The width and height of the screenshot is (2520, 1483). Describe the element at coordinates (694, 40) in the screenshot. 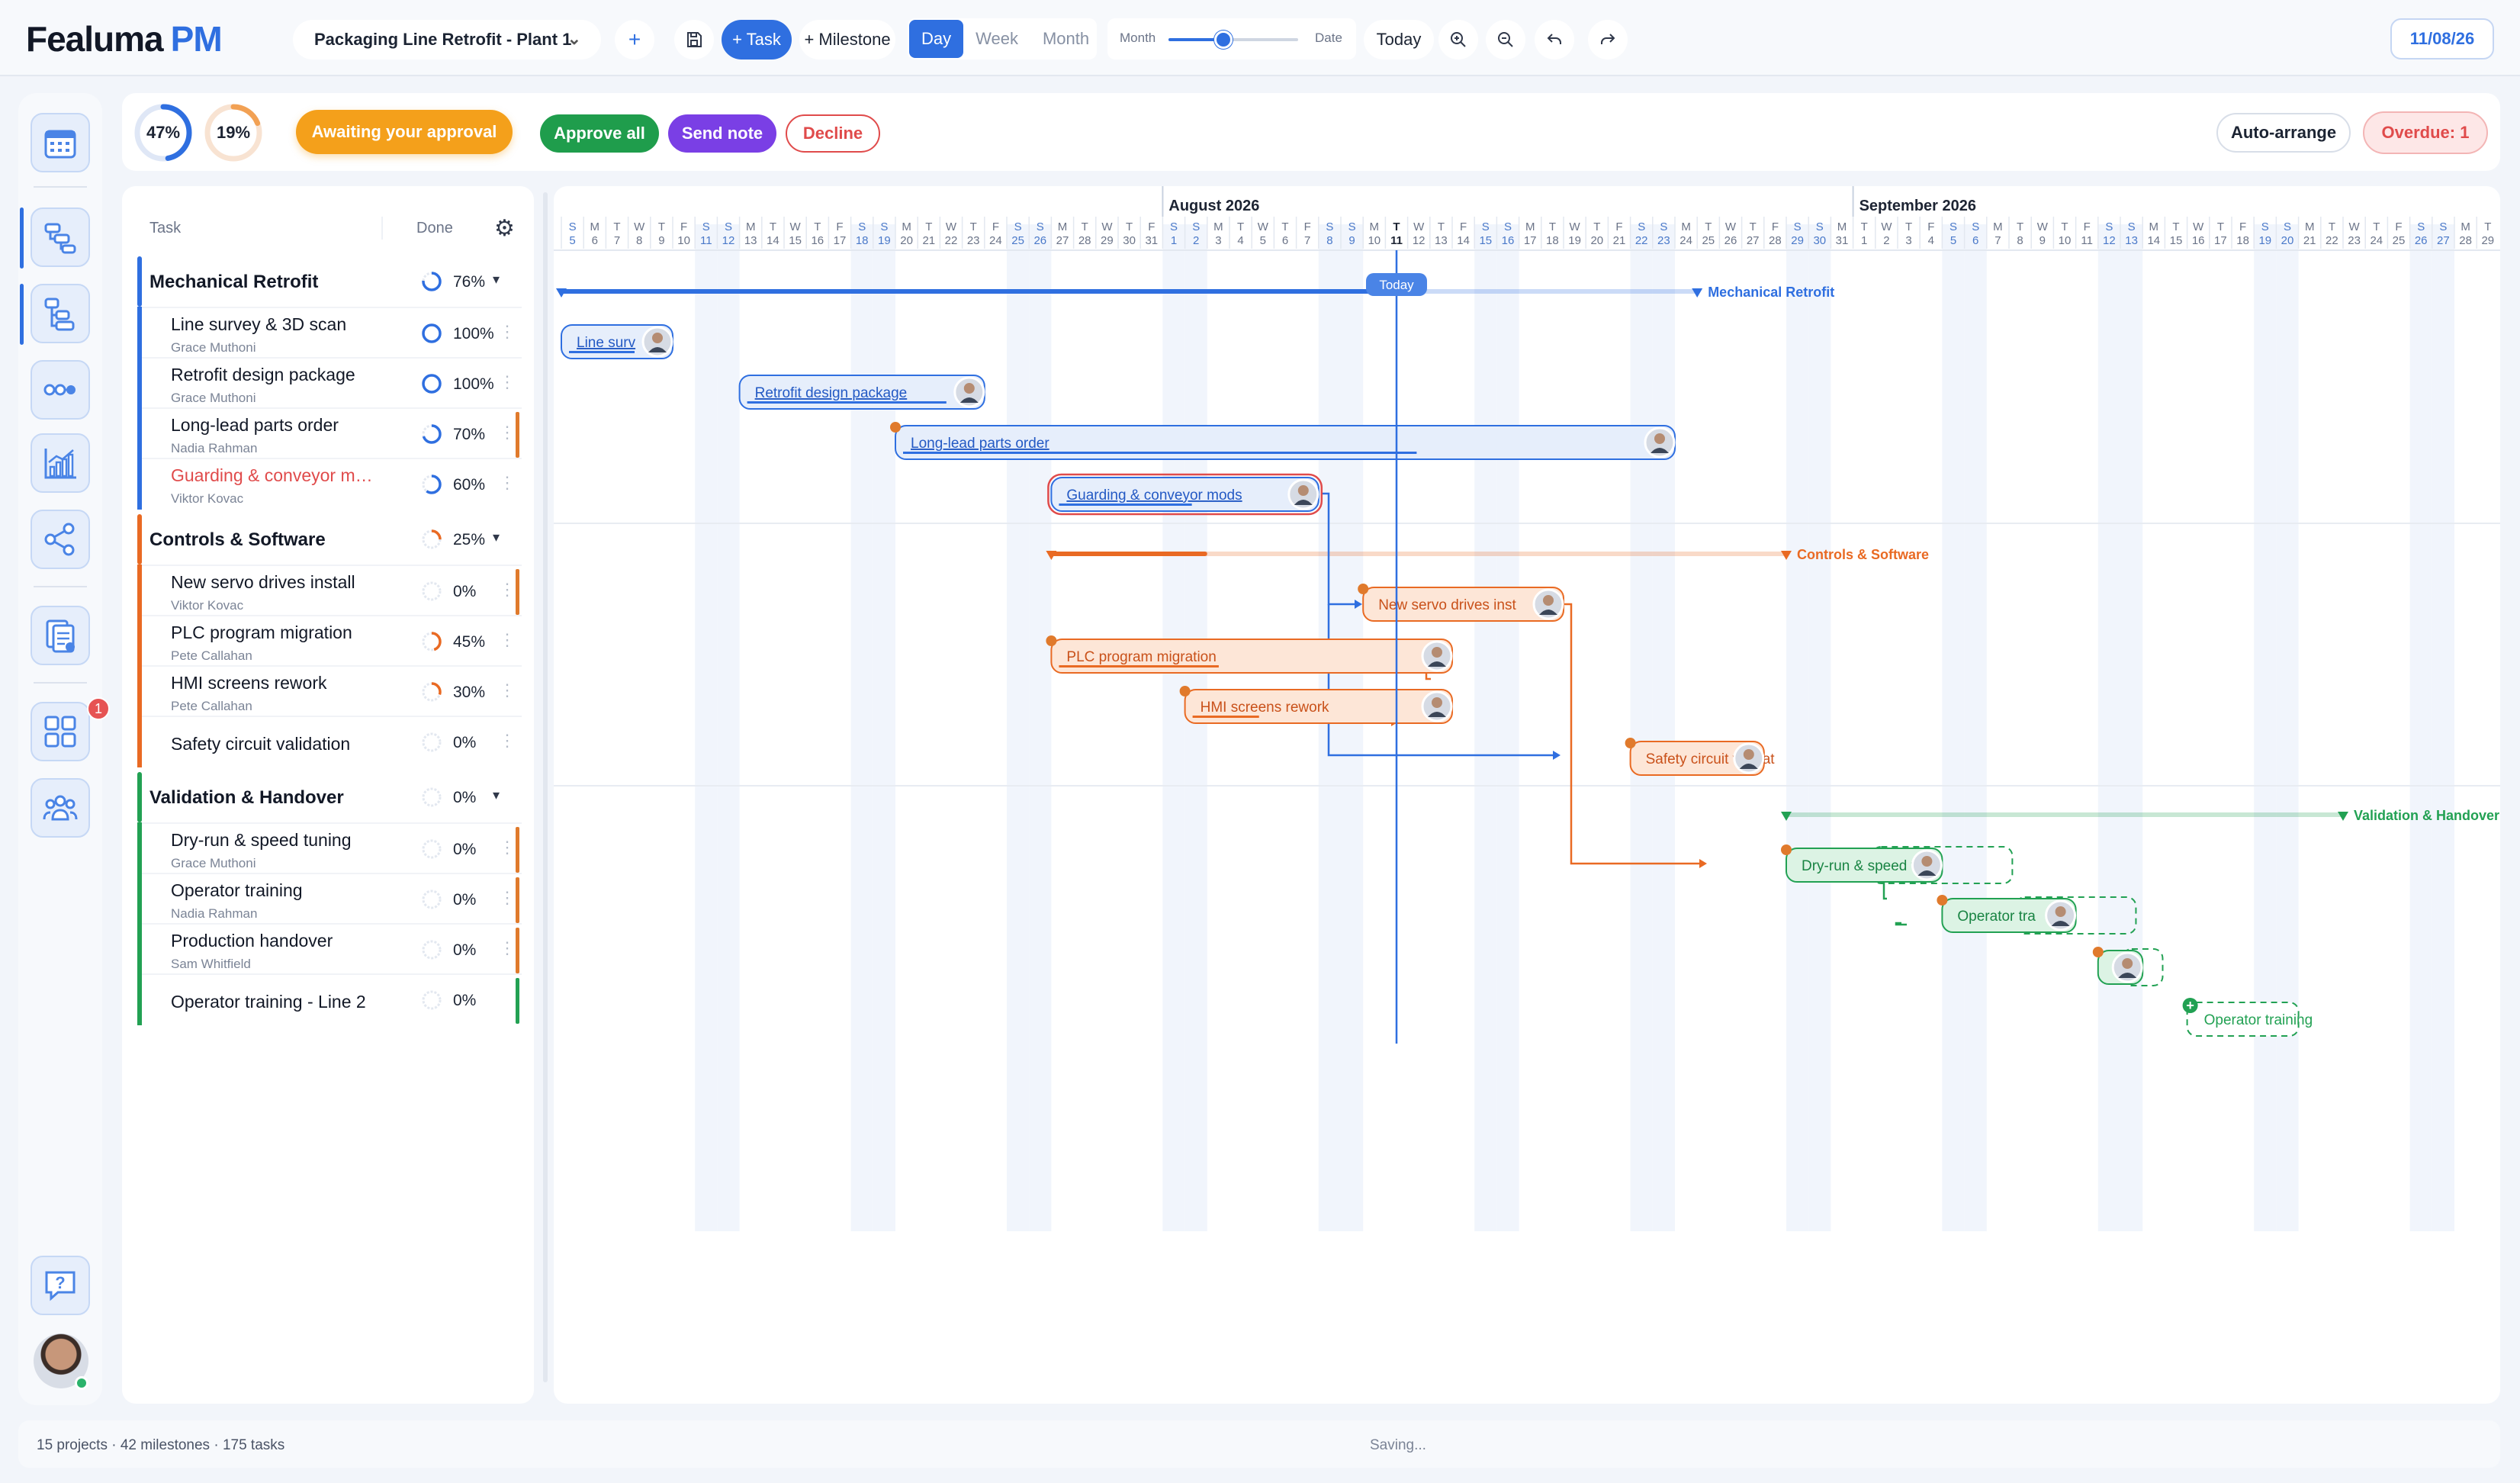

I see `save-button` at that location.